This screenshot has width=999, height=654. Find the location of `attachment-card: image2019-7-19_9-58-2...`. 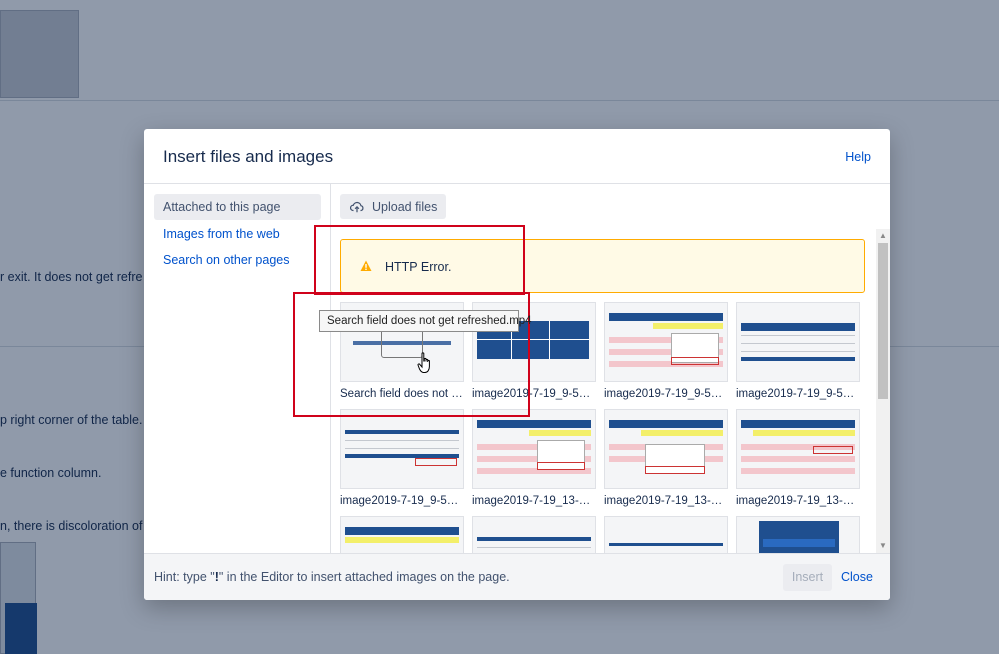

attachment-card: image2019-7-19_9-58-2... is located at coordinates (798, 351).